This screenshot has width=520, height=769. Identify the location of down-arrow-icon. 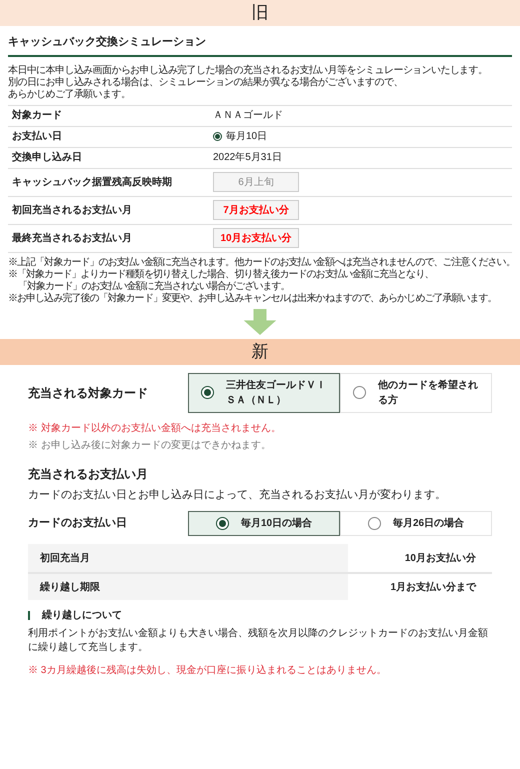
(260, 321).